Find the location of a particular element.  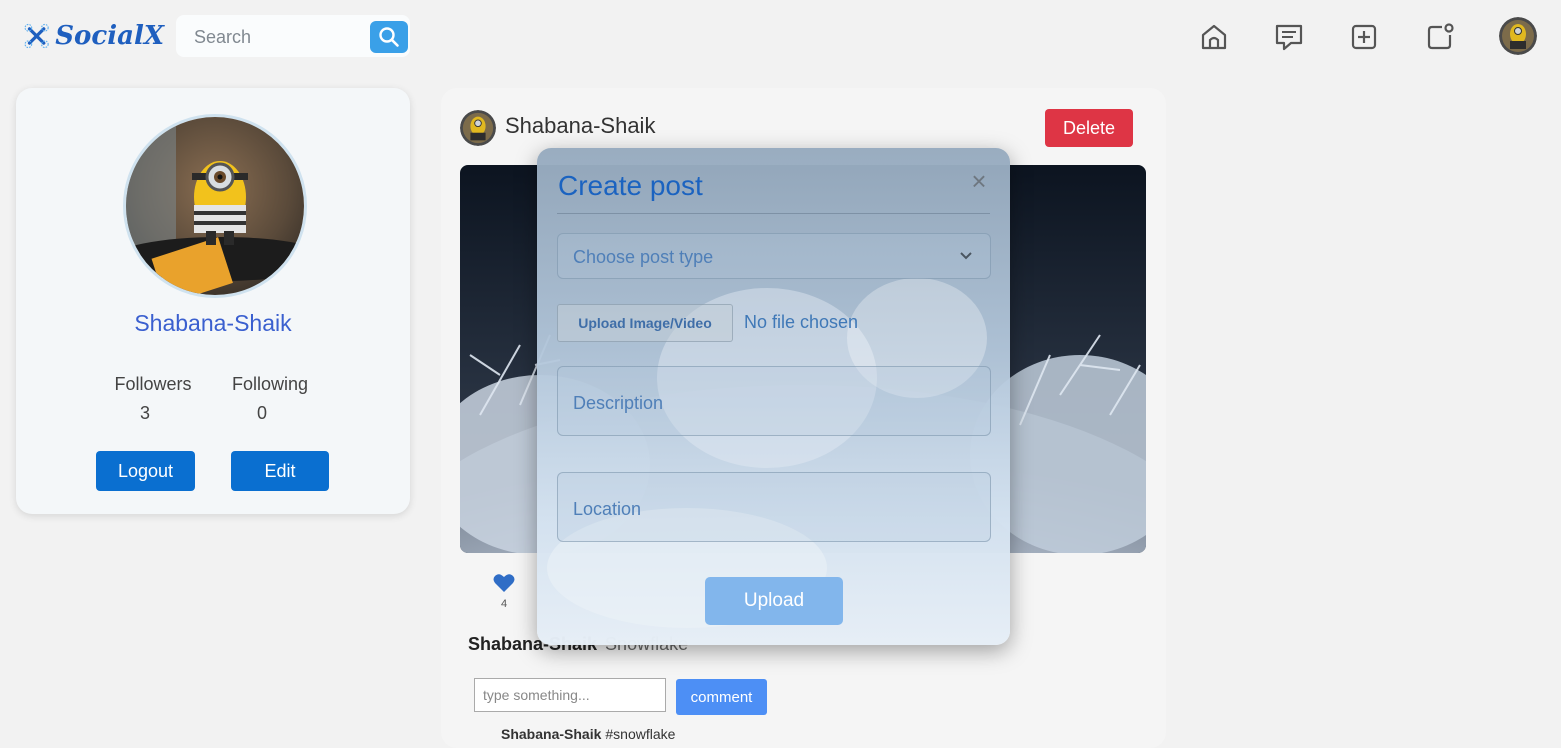

following-count: 0 is located at coordinates (261, 413).